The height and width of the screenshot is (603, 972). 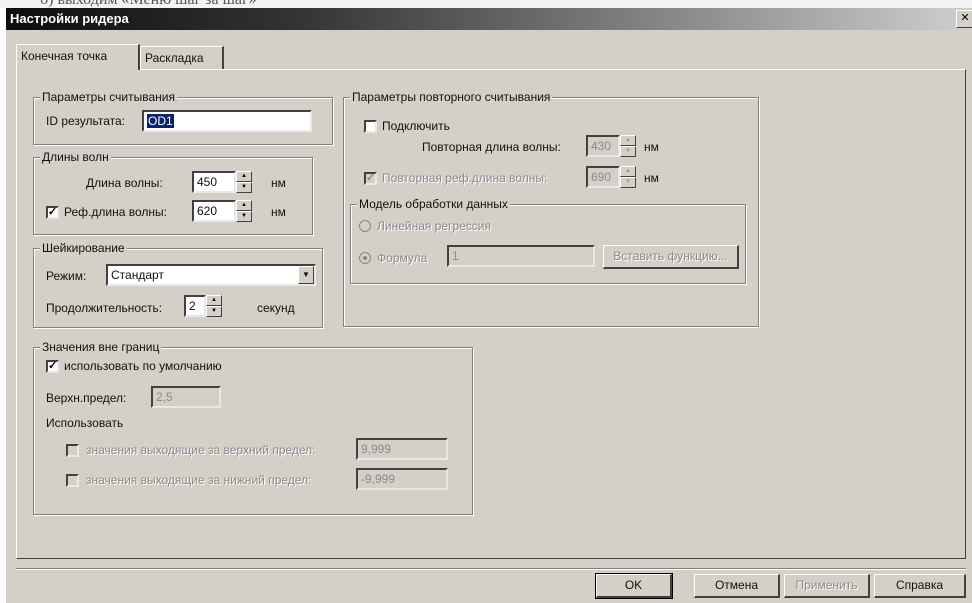 What do you see at coordinates (72, 480) in the screenshot?
I see `below-limit-checkbox` at bounding box center [72, 480].